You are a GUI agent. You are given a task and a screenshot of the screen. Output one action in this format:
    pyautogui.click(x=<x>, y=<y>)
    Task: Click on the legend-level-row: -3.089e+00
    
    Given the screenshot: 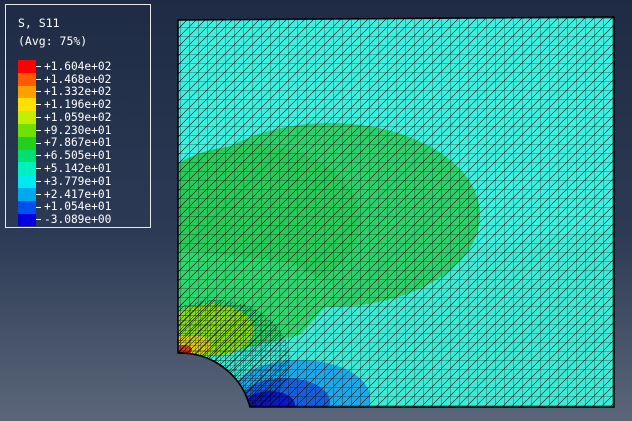 What is the action you would take?
    pyautogui.click(x=65, y=220)
    